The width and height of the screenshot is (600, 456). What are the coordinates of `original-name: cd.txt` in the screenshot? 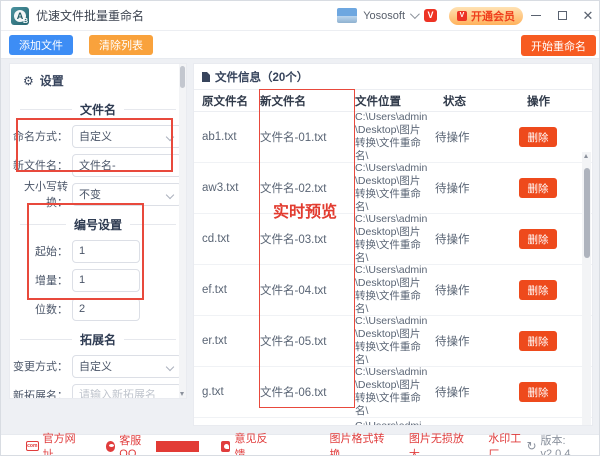 It's located at (216, 239).